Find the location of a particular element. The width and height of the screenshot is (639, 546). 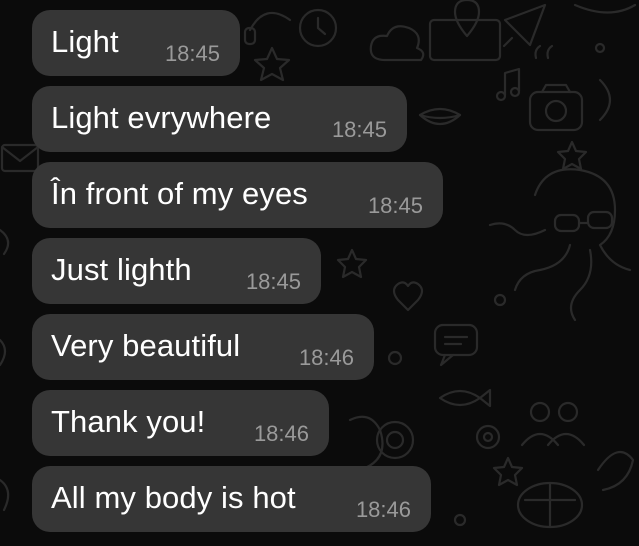

message-bubble: Light evrywhere 18:45 is located at coordinates (219, 119).